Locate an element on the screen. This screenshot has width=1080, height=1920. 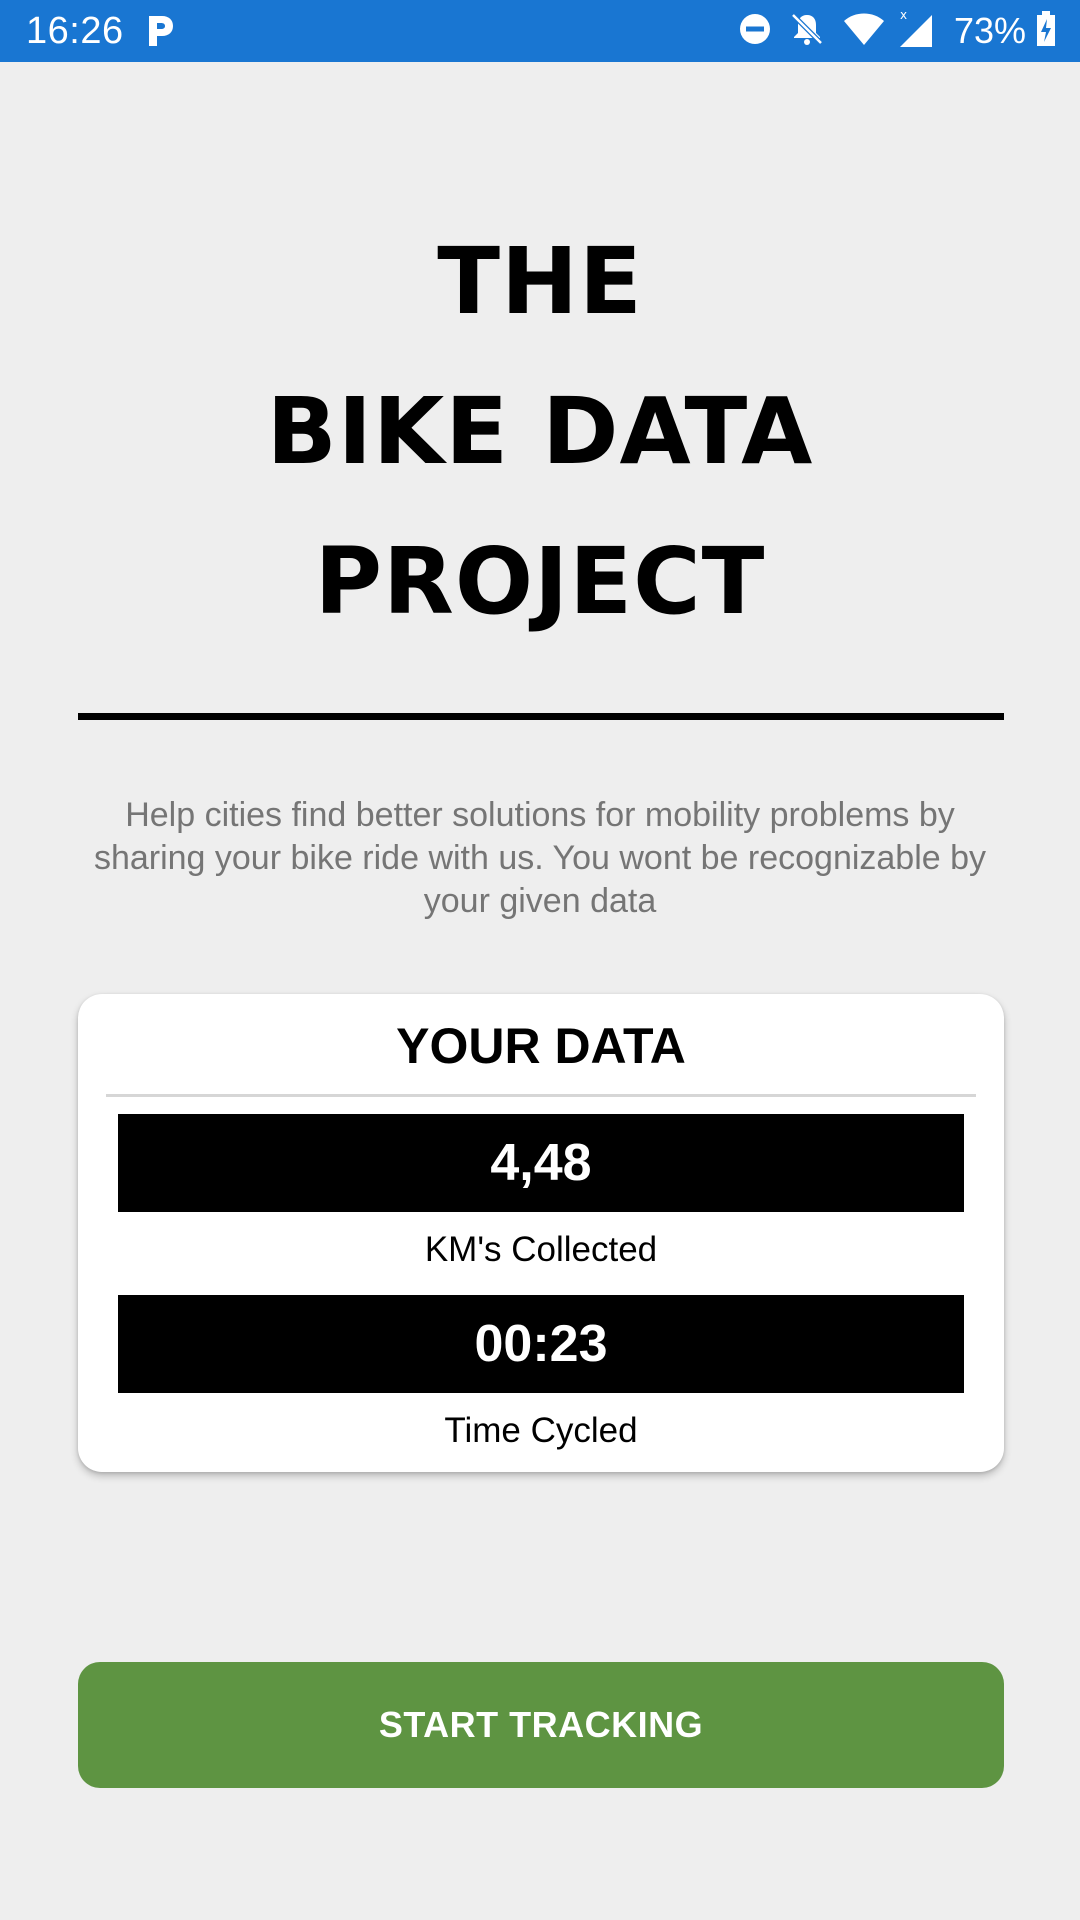
start-tracking-button: START TRACKING is located at coordinates (541, 1725).